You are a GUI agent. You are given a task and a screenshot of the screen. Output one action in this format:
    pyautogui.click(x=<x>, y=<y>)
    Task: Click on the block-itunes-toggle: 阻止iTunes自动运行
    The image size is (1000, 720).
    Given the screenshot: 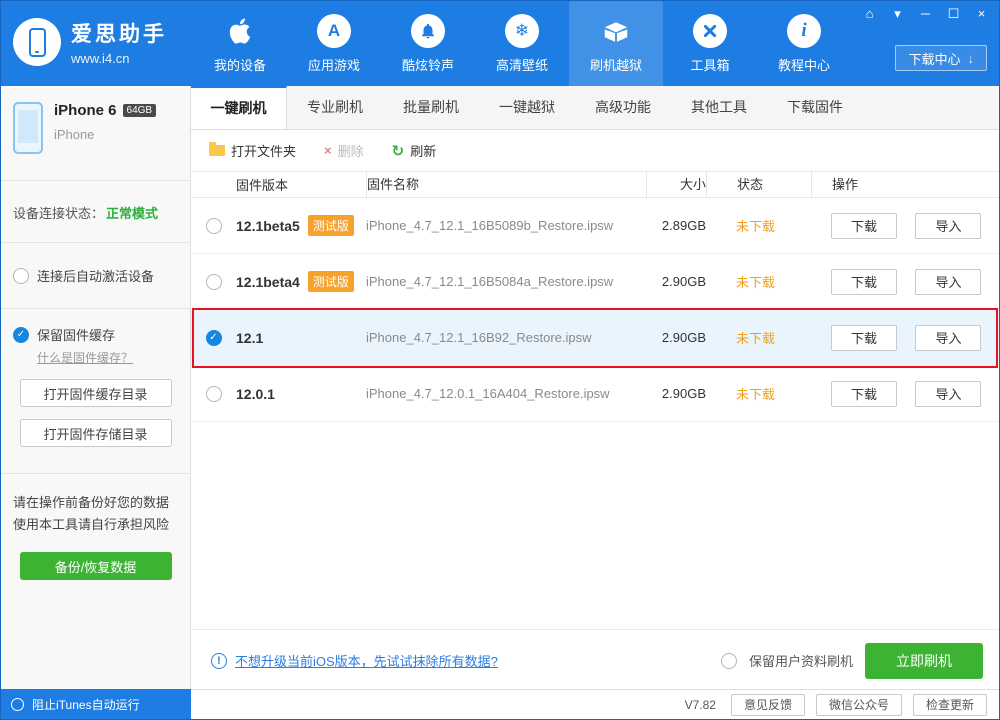 What is the action you would take?
    pyautogui.click(x=96, y=704)
    